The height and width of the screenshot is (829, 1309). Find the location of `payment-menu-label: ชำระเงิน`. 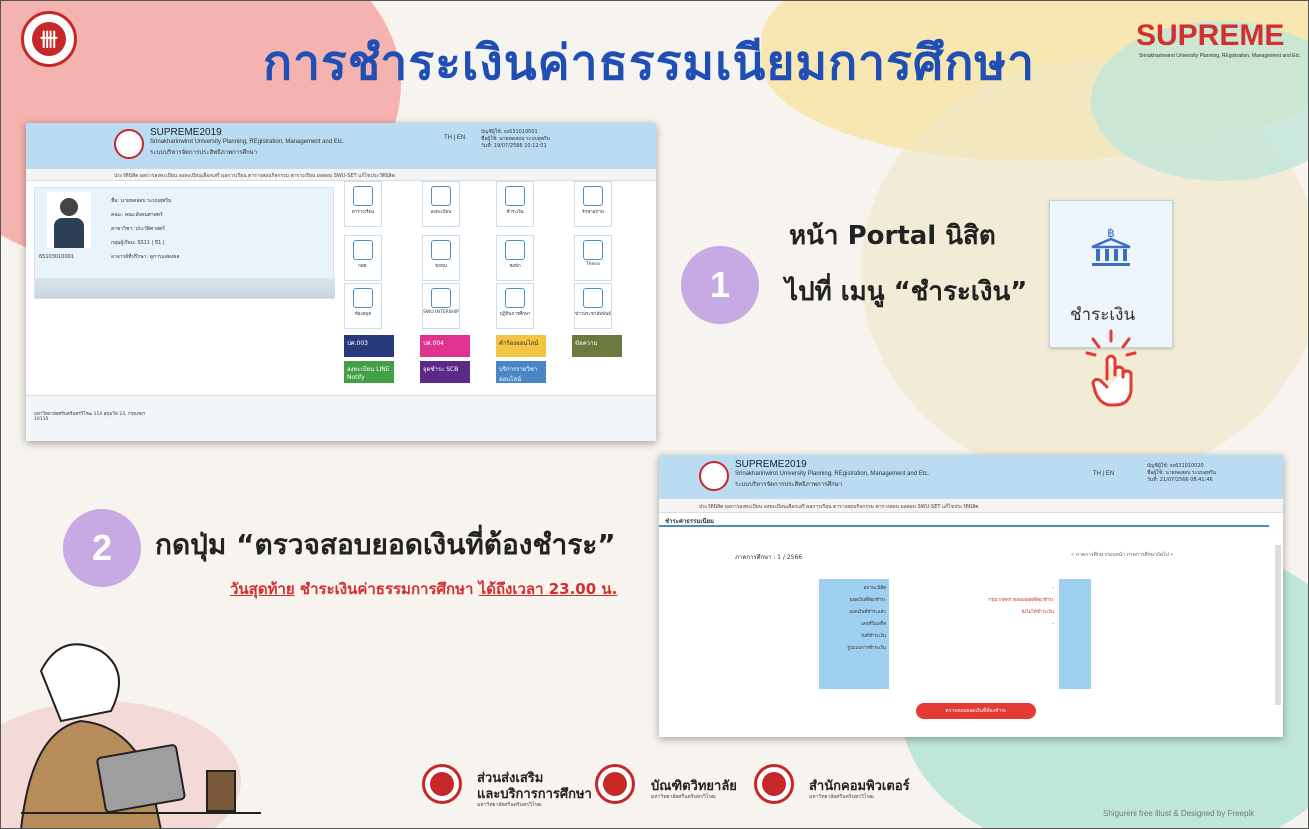

payment-menu-label: ชำระเงิน is located at coordinates (1103, 315).